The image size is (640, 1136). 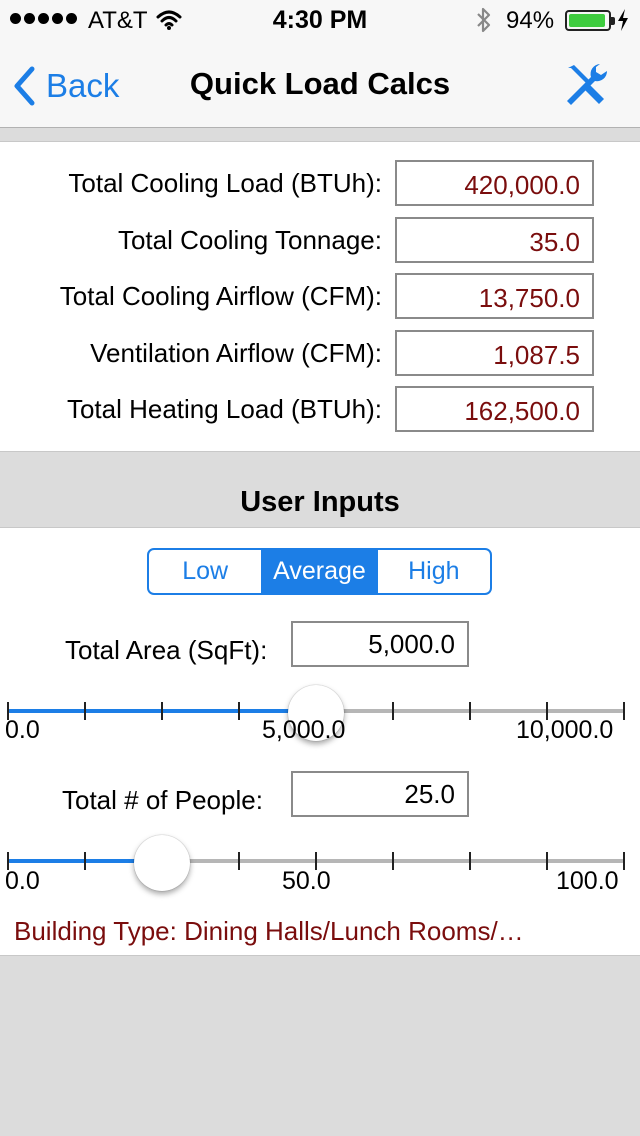 What do you see at coordinates (22, 881) in the screenshot?
I see `people-slider-min-label: 0.0` at bounding box center [22, 881].